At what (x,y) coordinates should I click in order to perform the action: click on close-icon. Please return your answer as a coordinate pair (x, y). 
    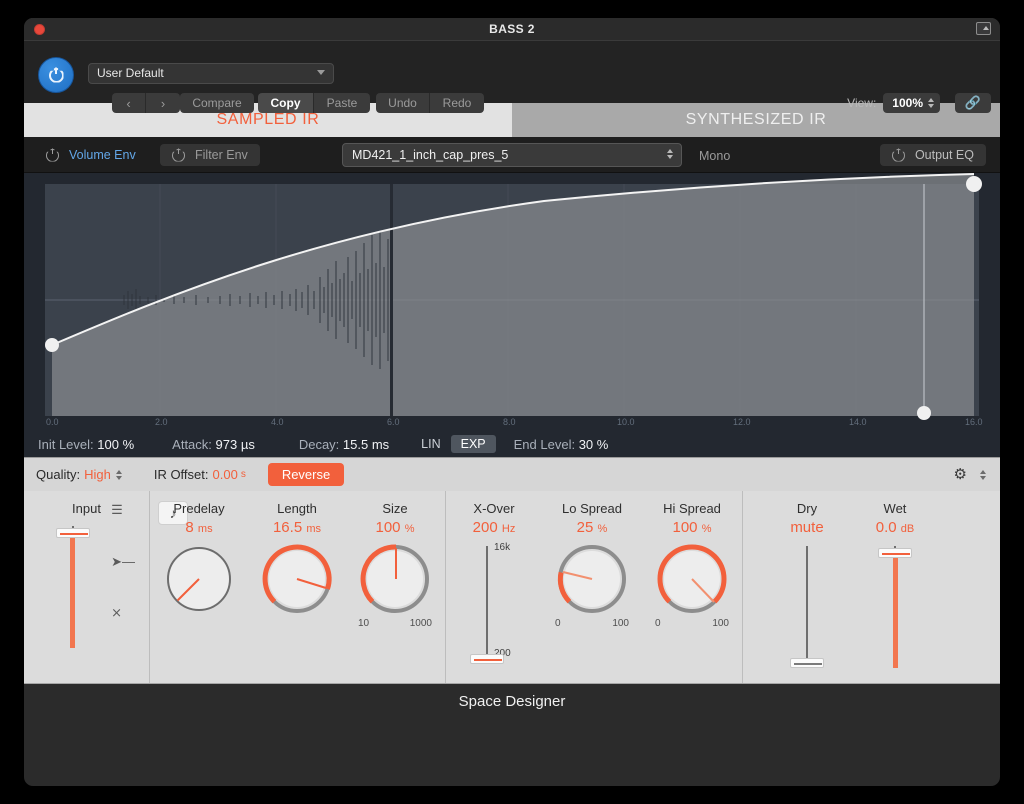
    Looking at the image, I should click on (39, 29).